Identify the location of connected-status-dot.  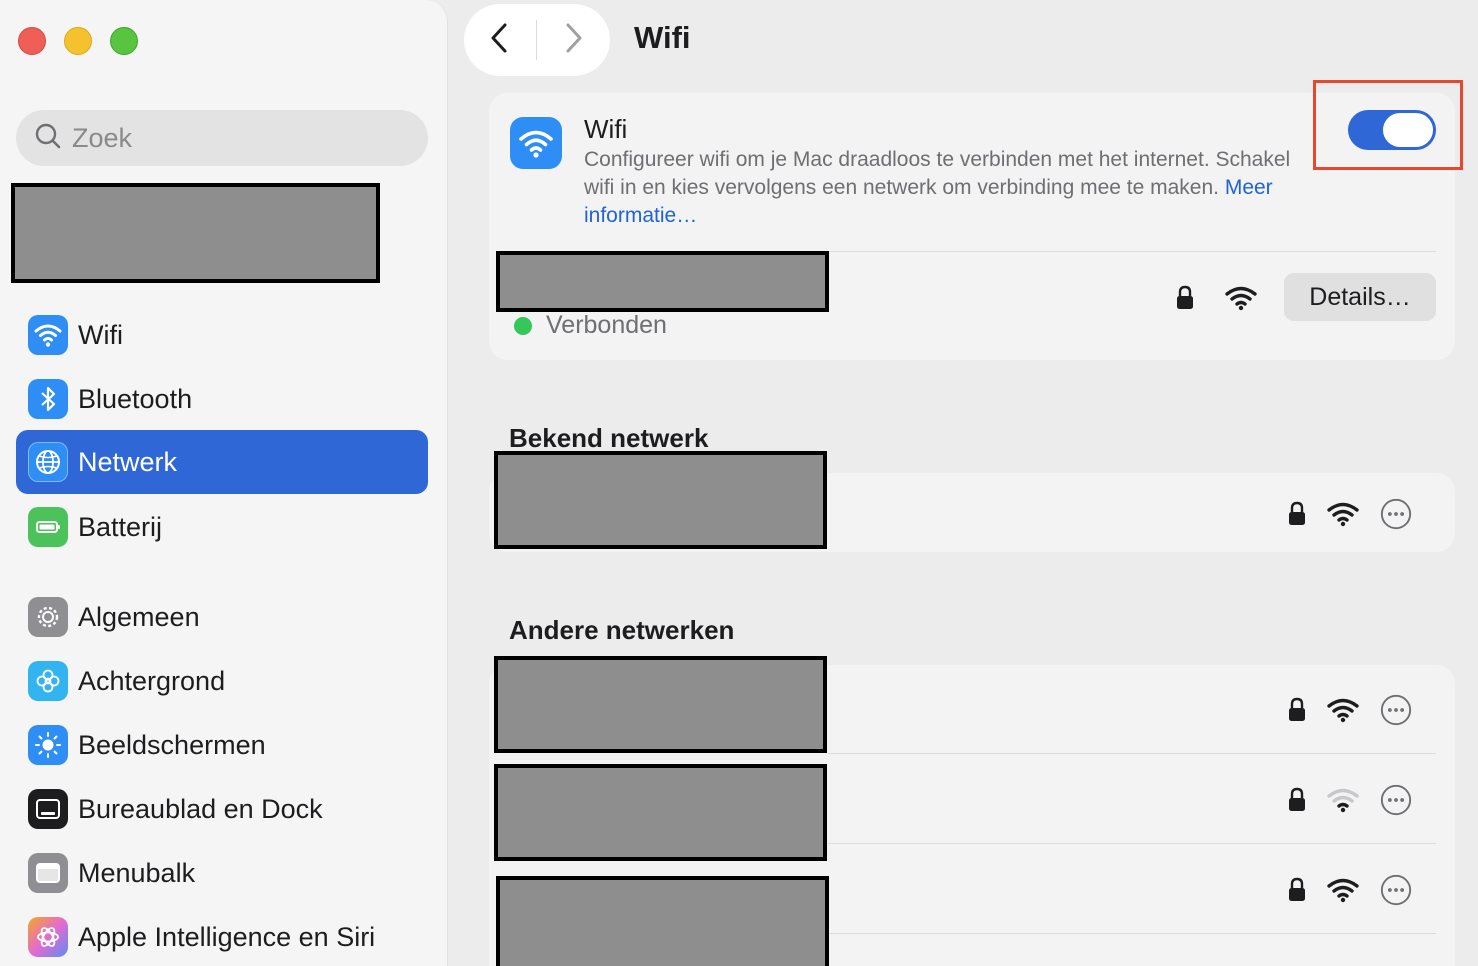
(523, 326).